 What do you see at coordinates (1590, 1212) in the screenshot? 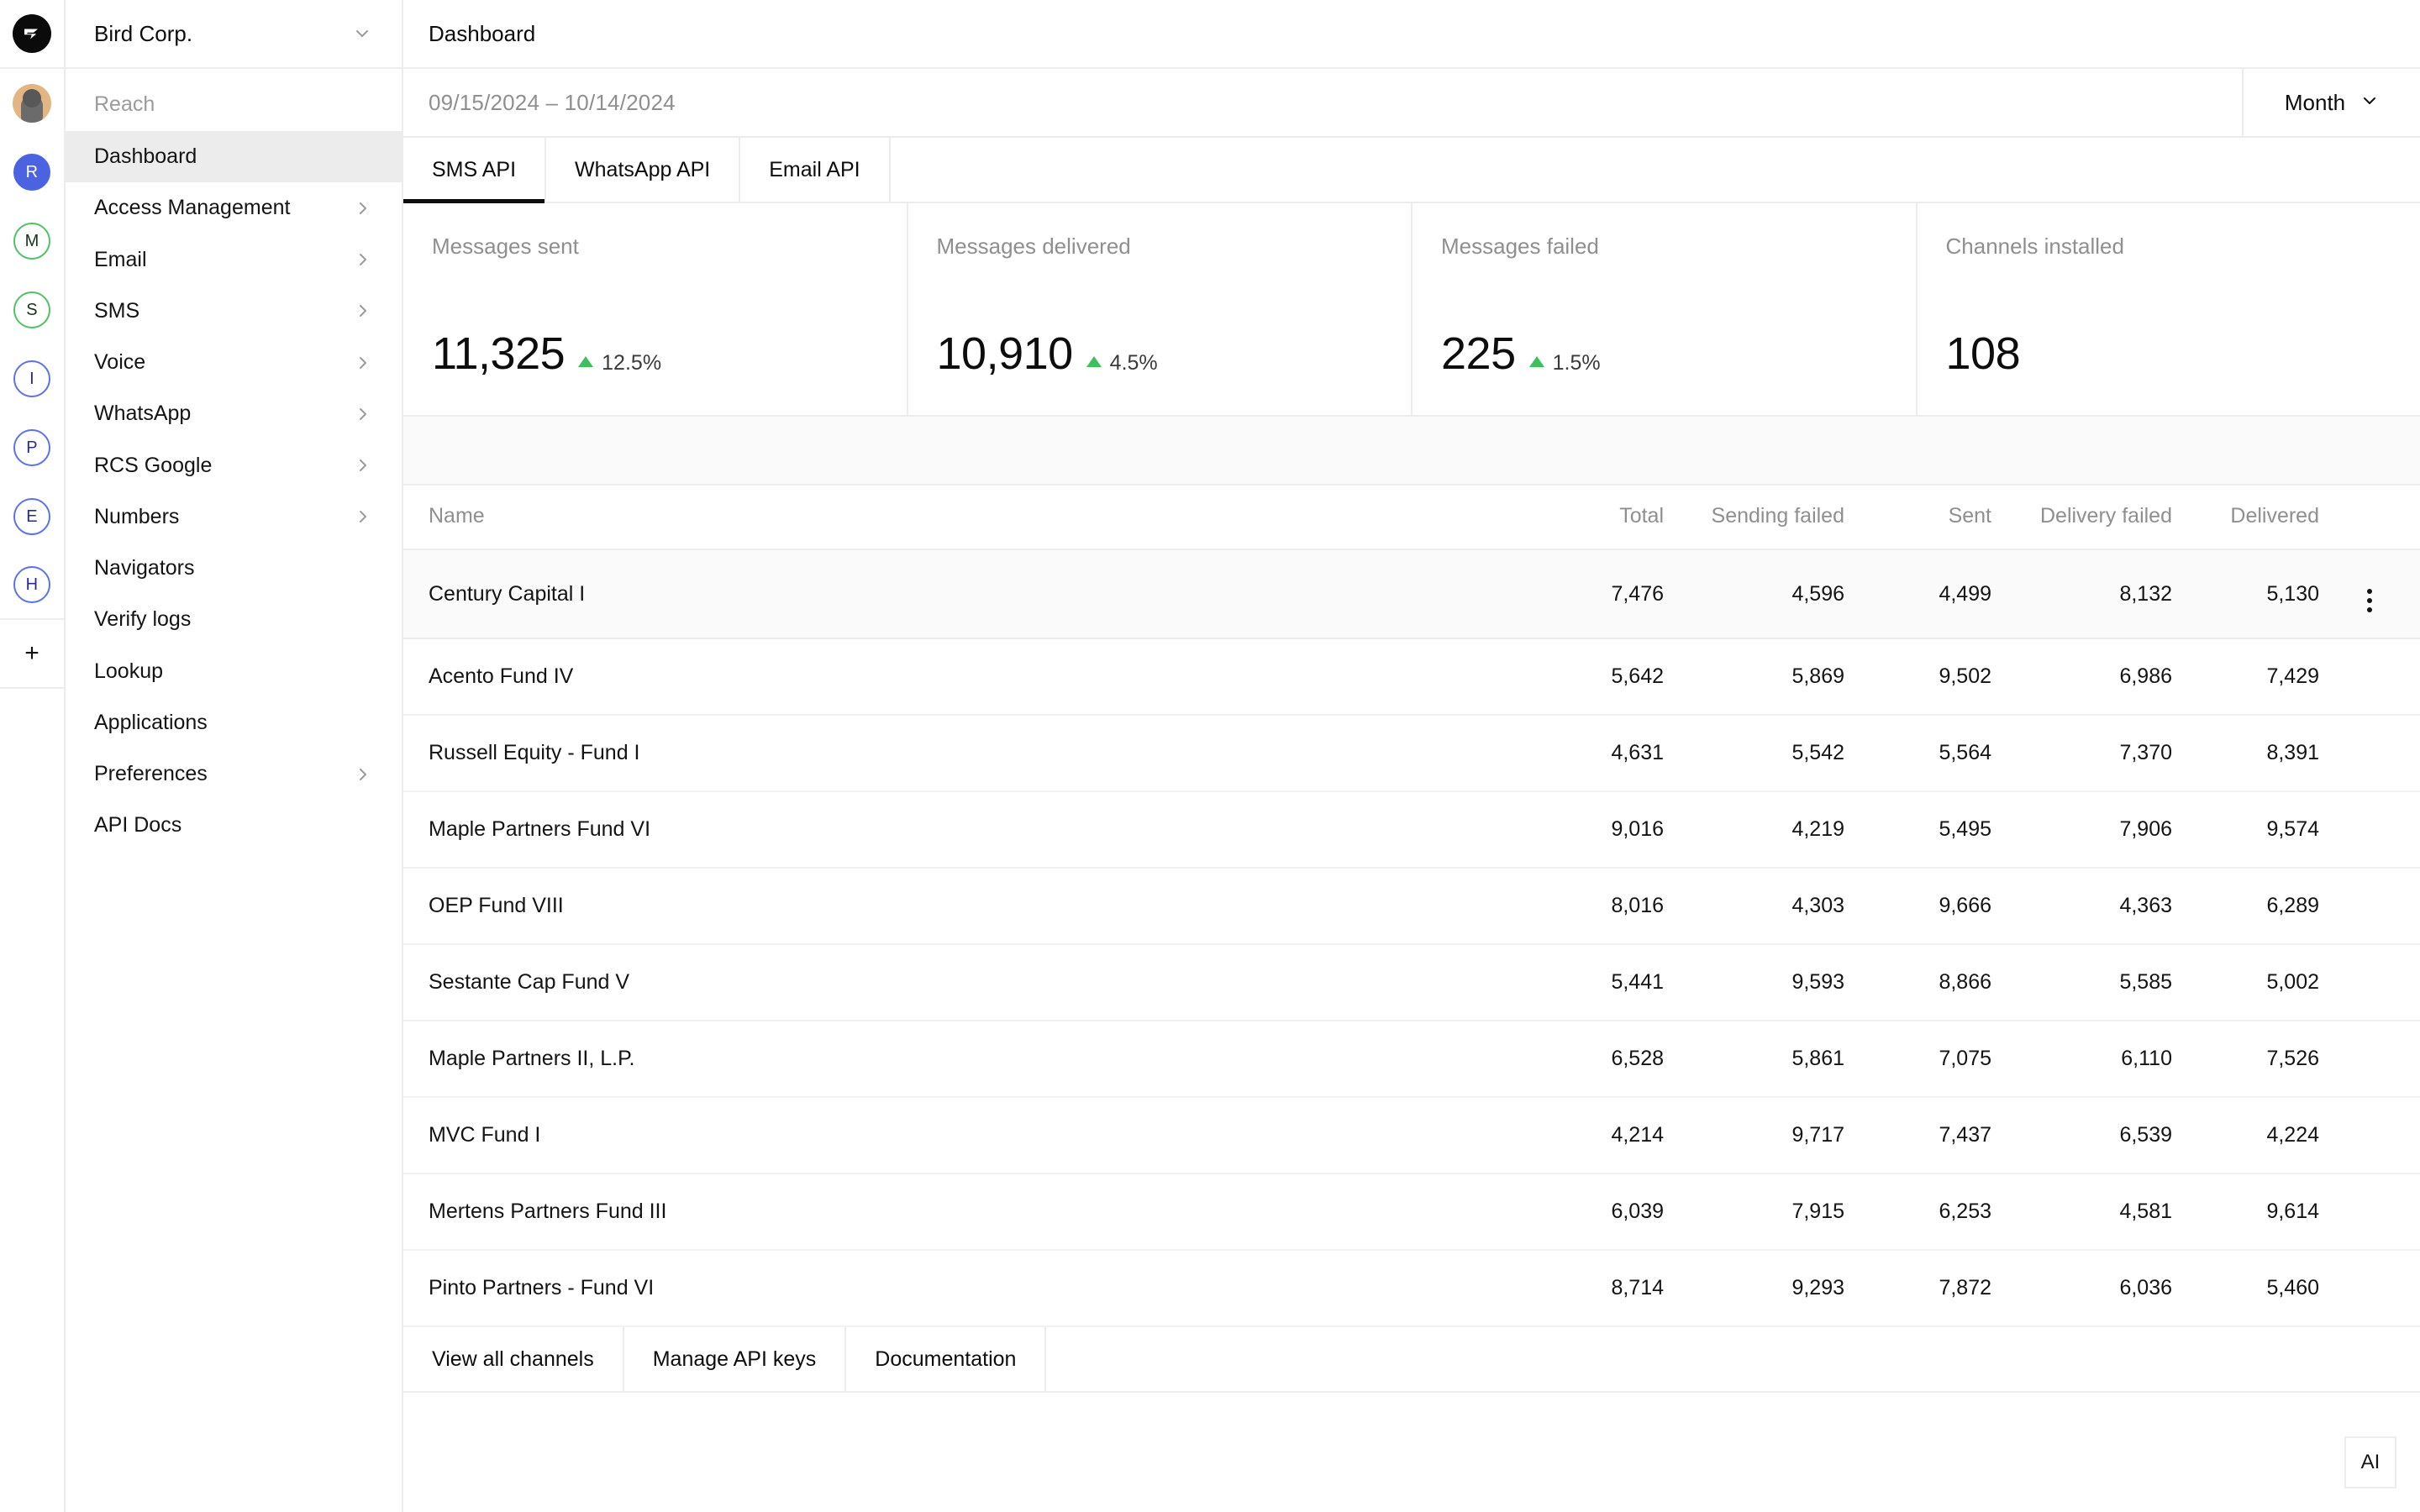
I see `cell-total: 6,039` at bounding box center [1590, 1212].